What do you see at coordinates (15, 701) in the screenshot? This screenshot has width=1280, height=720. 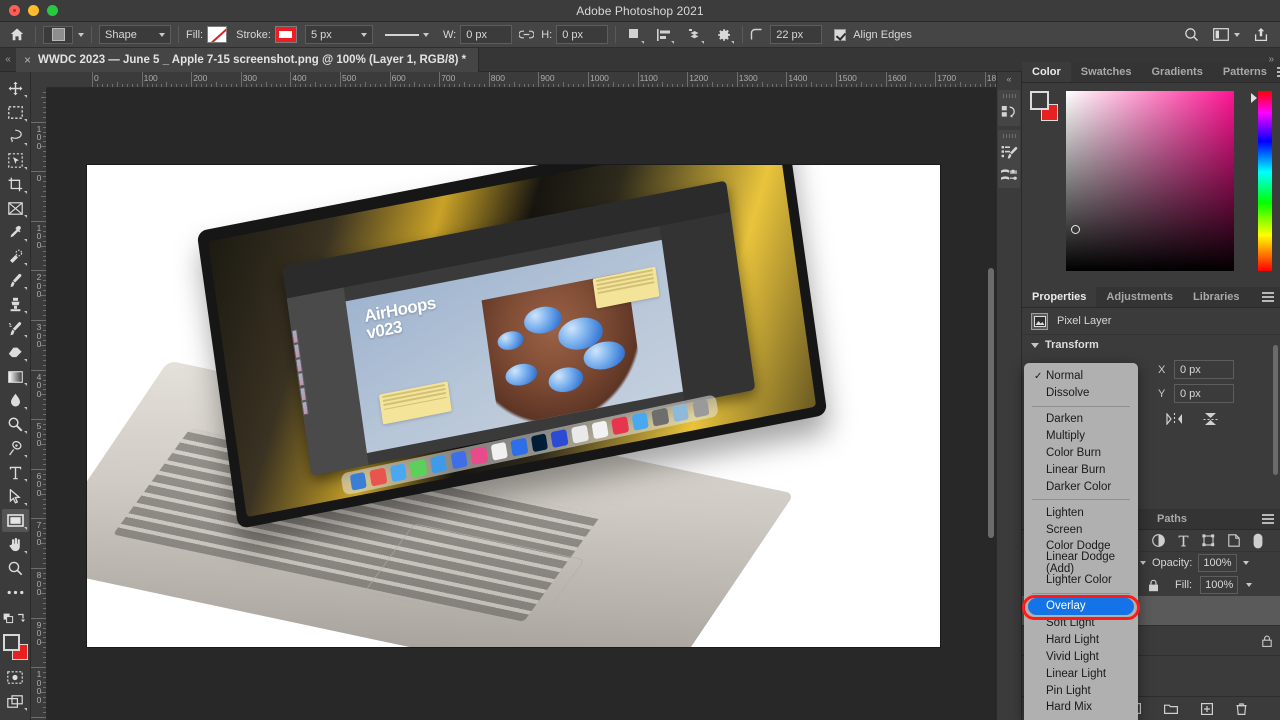 I see `screen-mode-icon` at bounding box center [15, 701].